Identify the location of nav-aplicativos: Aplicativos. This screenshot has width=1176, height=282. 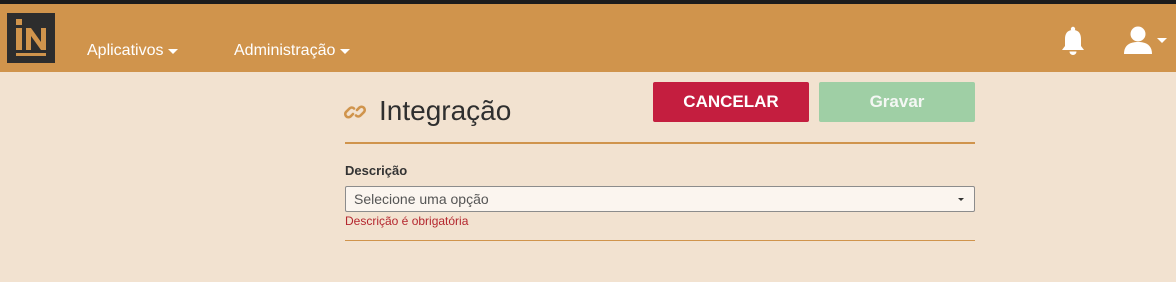
(133, 51).